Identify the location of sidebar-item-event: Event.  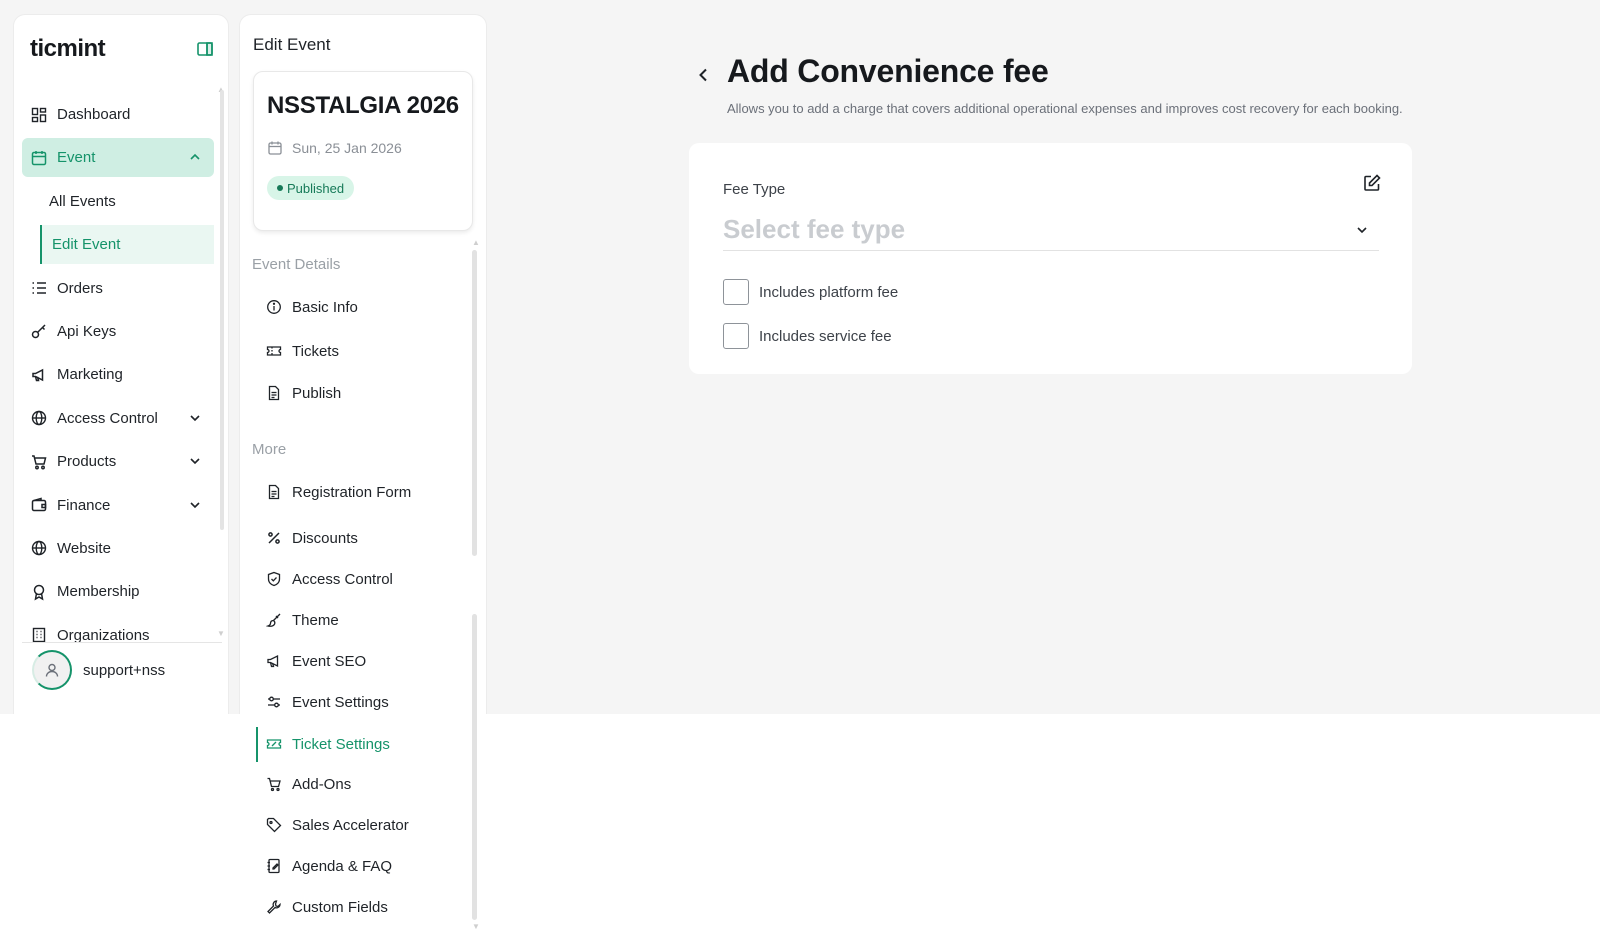
(118, 158).